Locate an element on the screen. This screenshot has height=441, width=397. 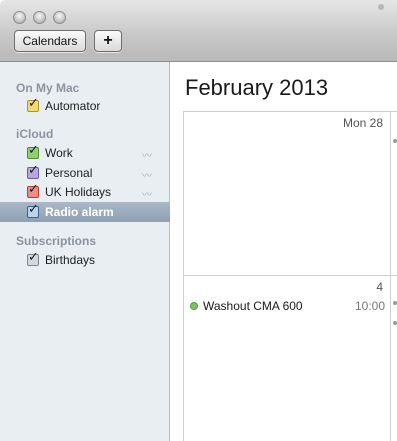
calendar-item-radio-alarm: ✓ Radio alarm is located at coordinates (85, 211).